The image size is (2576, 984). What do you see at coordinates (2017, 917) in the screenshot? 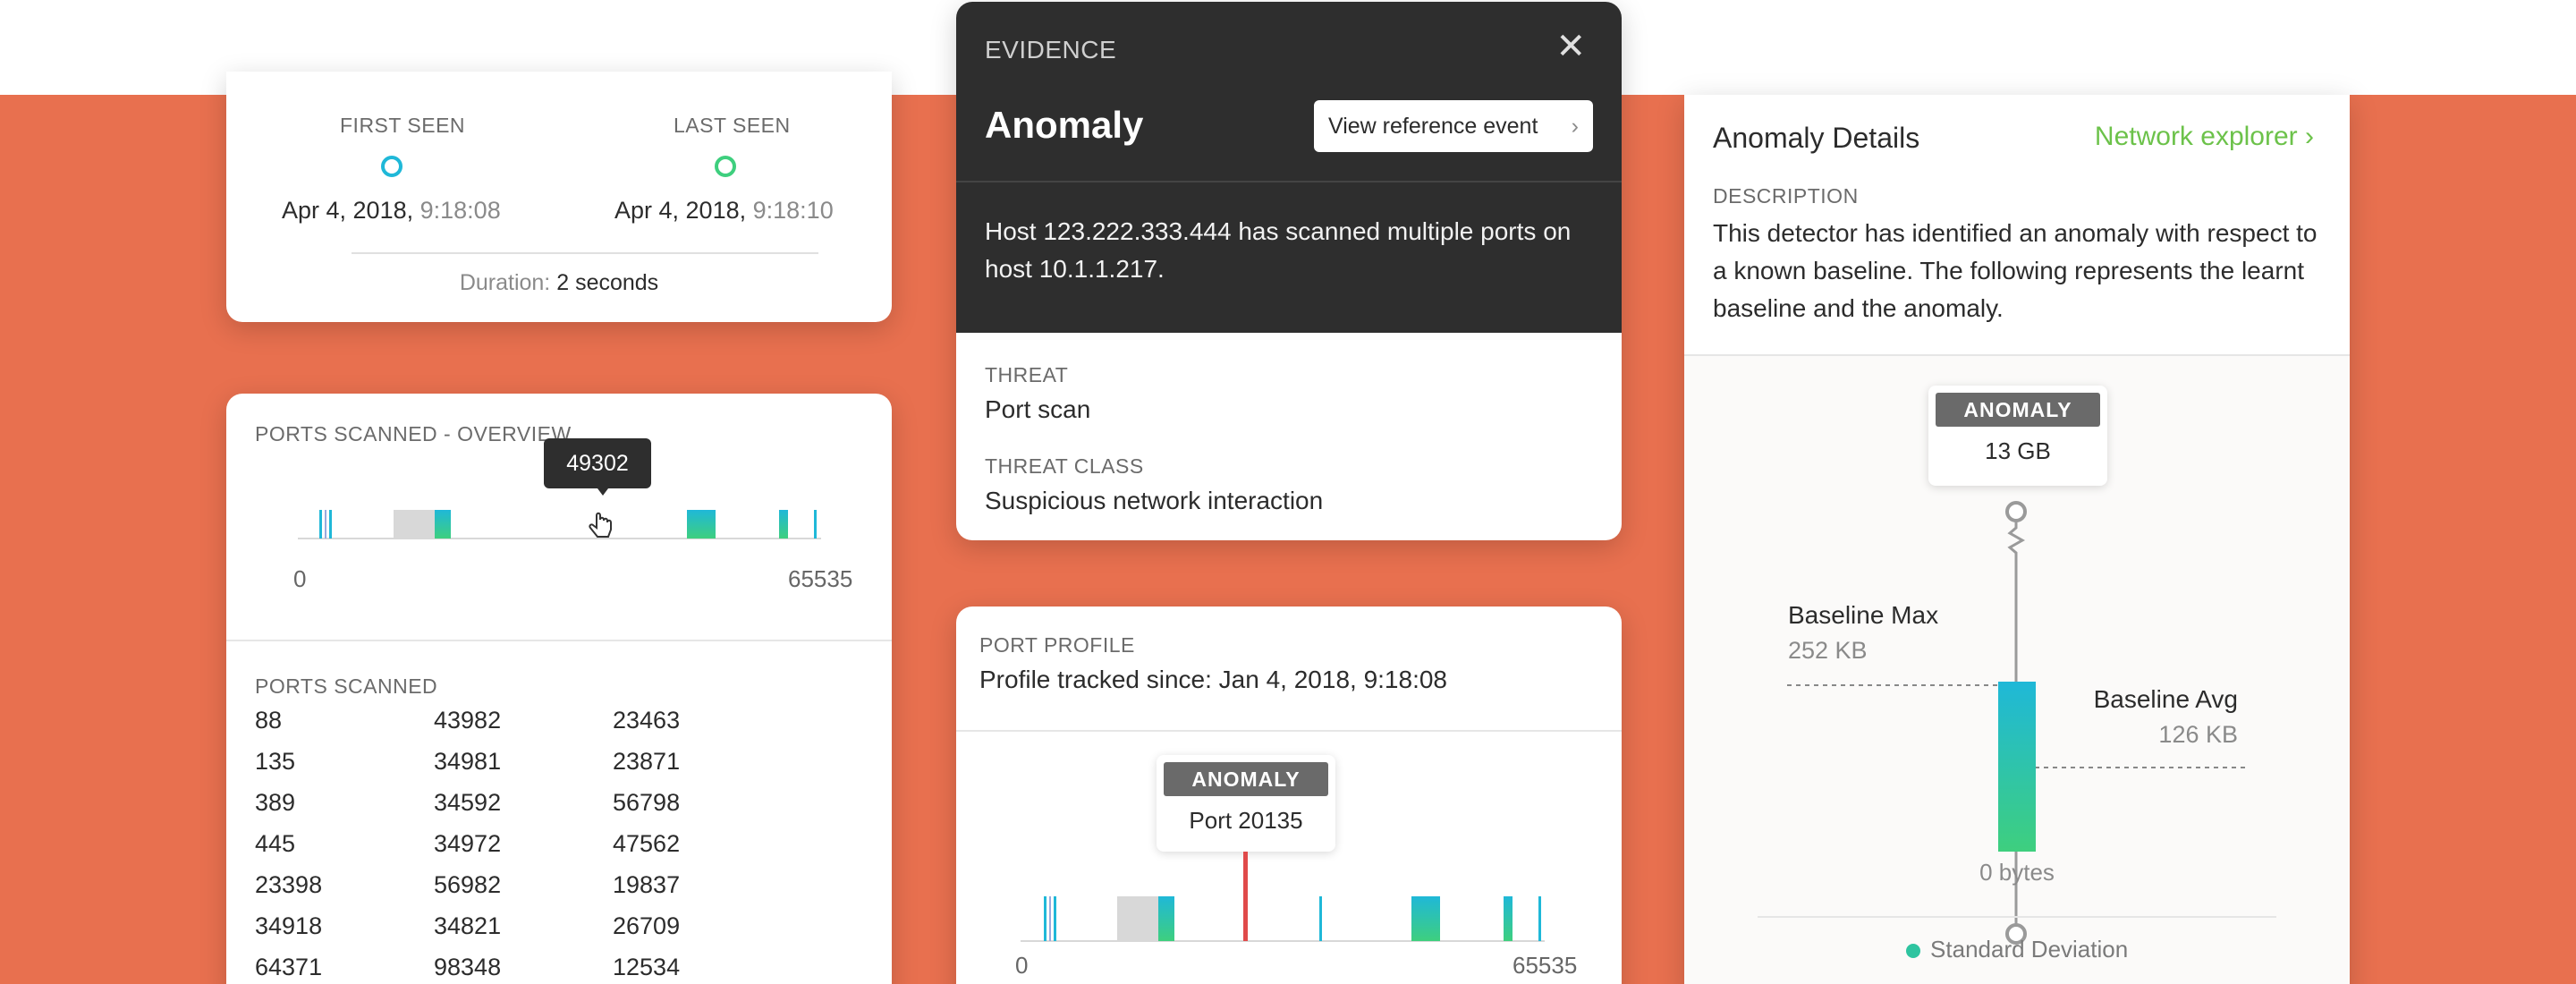
I see `legend-divider` at bounding box center [2017, 917].